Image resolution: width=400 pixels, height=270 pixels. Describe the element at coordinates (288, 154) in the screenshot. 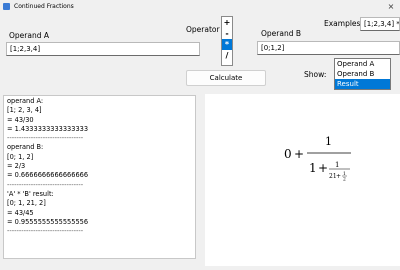

I see `formula-whole-part: 0` at that location.